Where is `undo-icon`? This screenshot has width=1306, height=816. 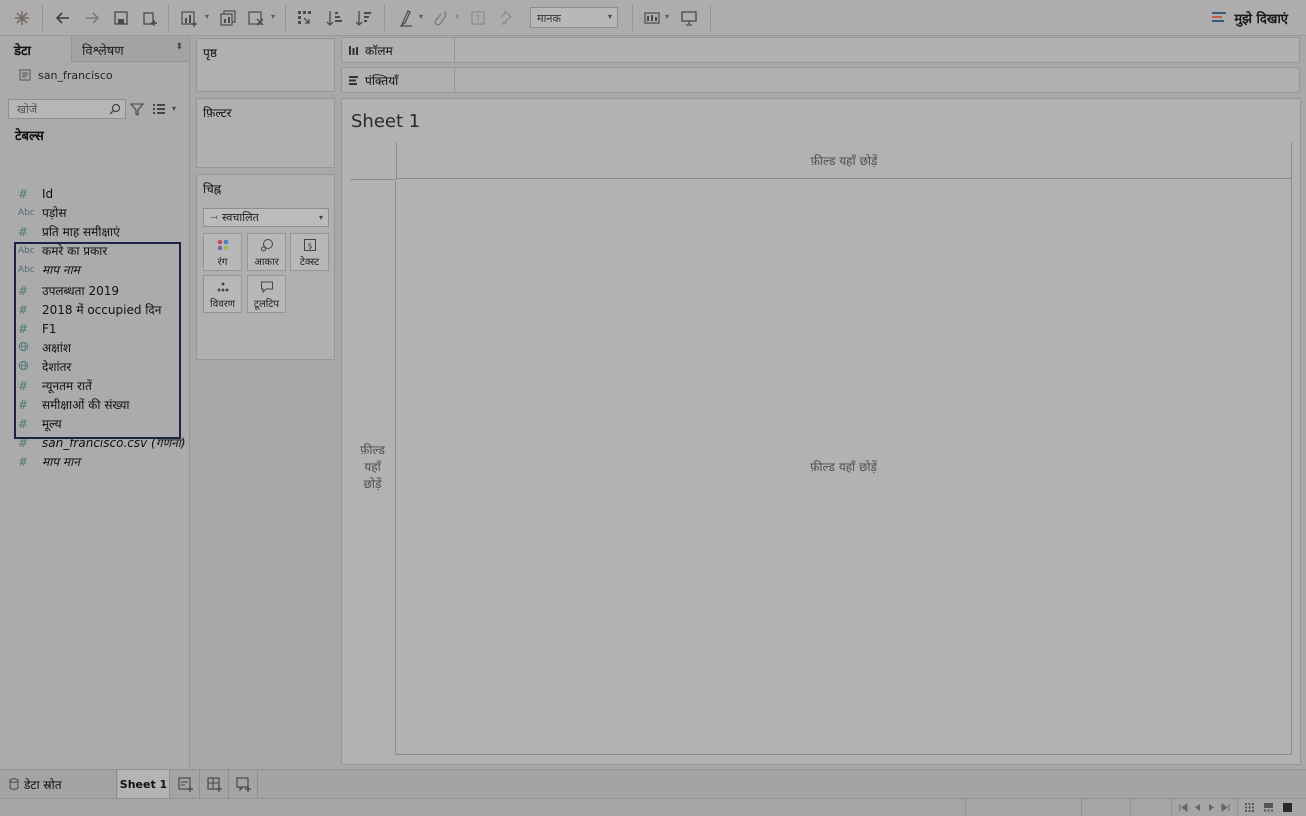 undo-icon is located at coordinates (63, 18).